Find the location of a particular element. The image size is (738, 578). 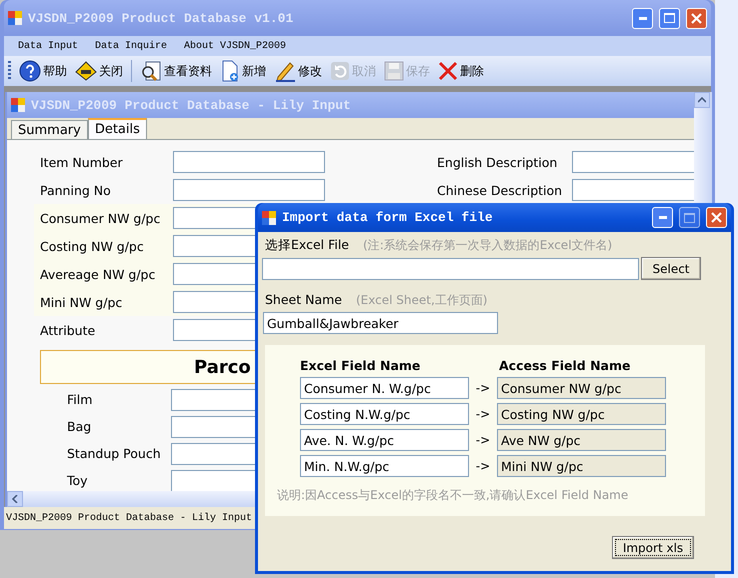

field-label: Avereage NW g/pc is located at coordinates (98, 274).